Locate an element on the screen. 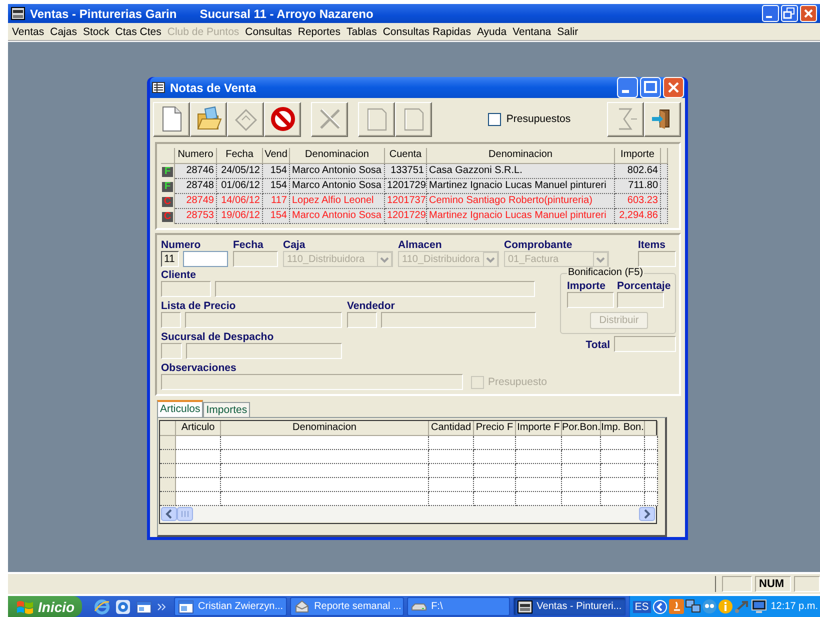 The height and width of the screenshot is (617, 820). field-label: Cliente is located at coordinates (179, 275).